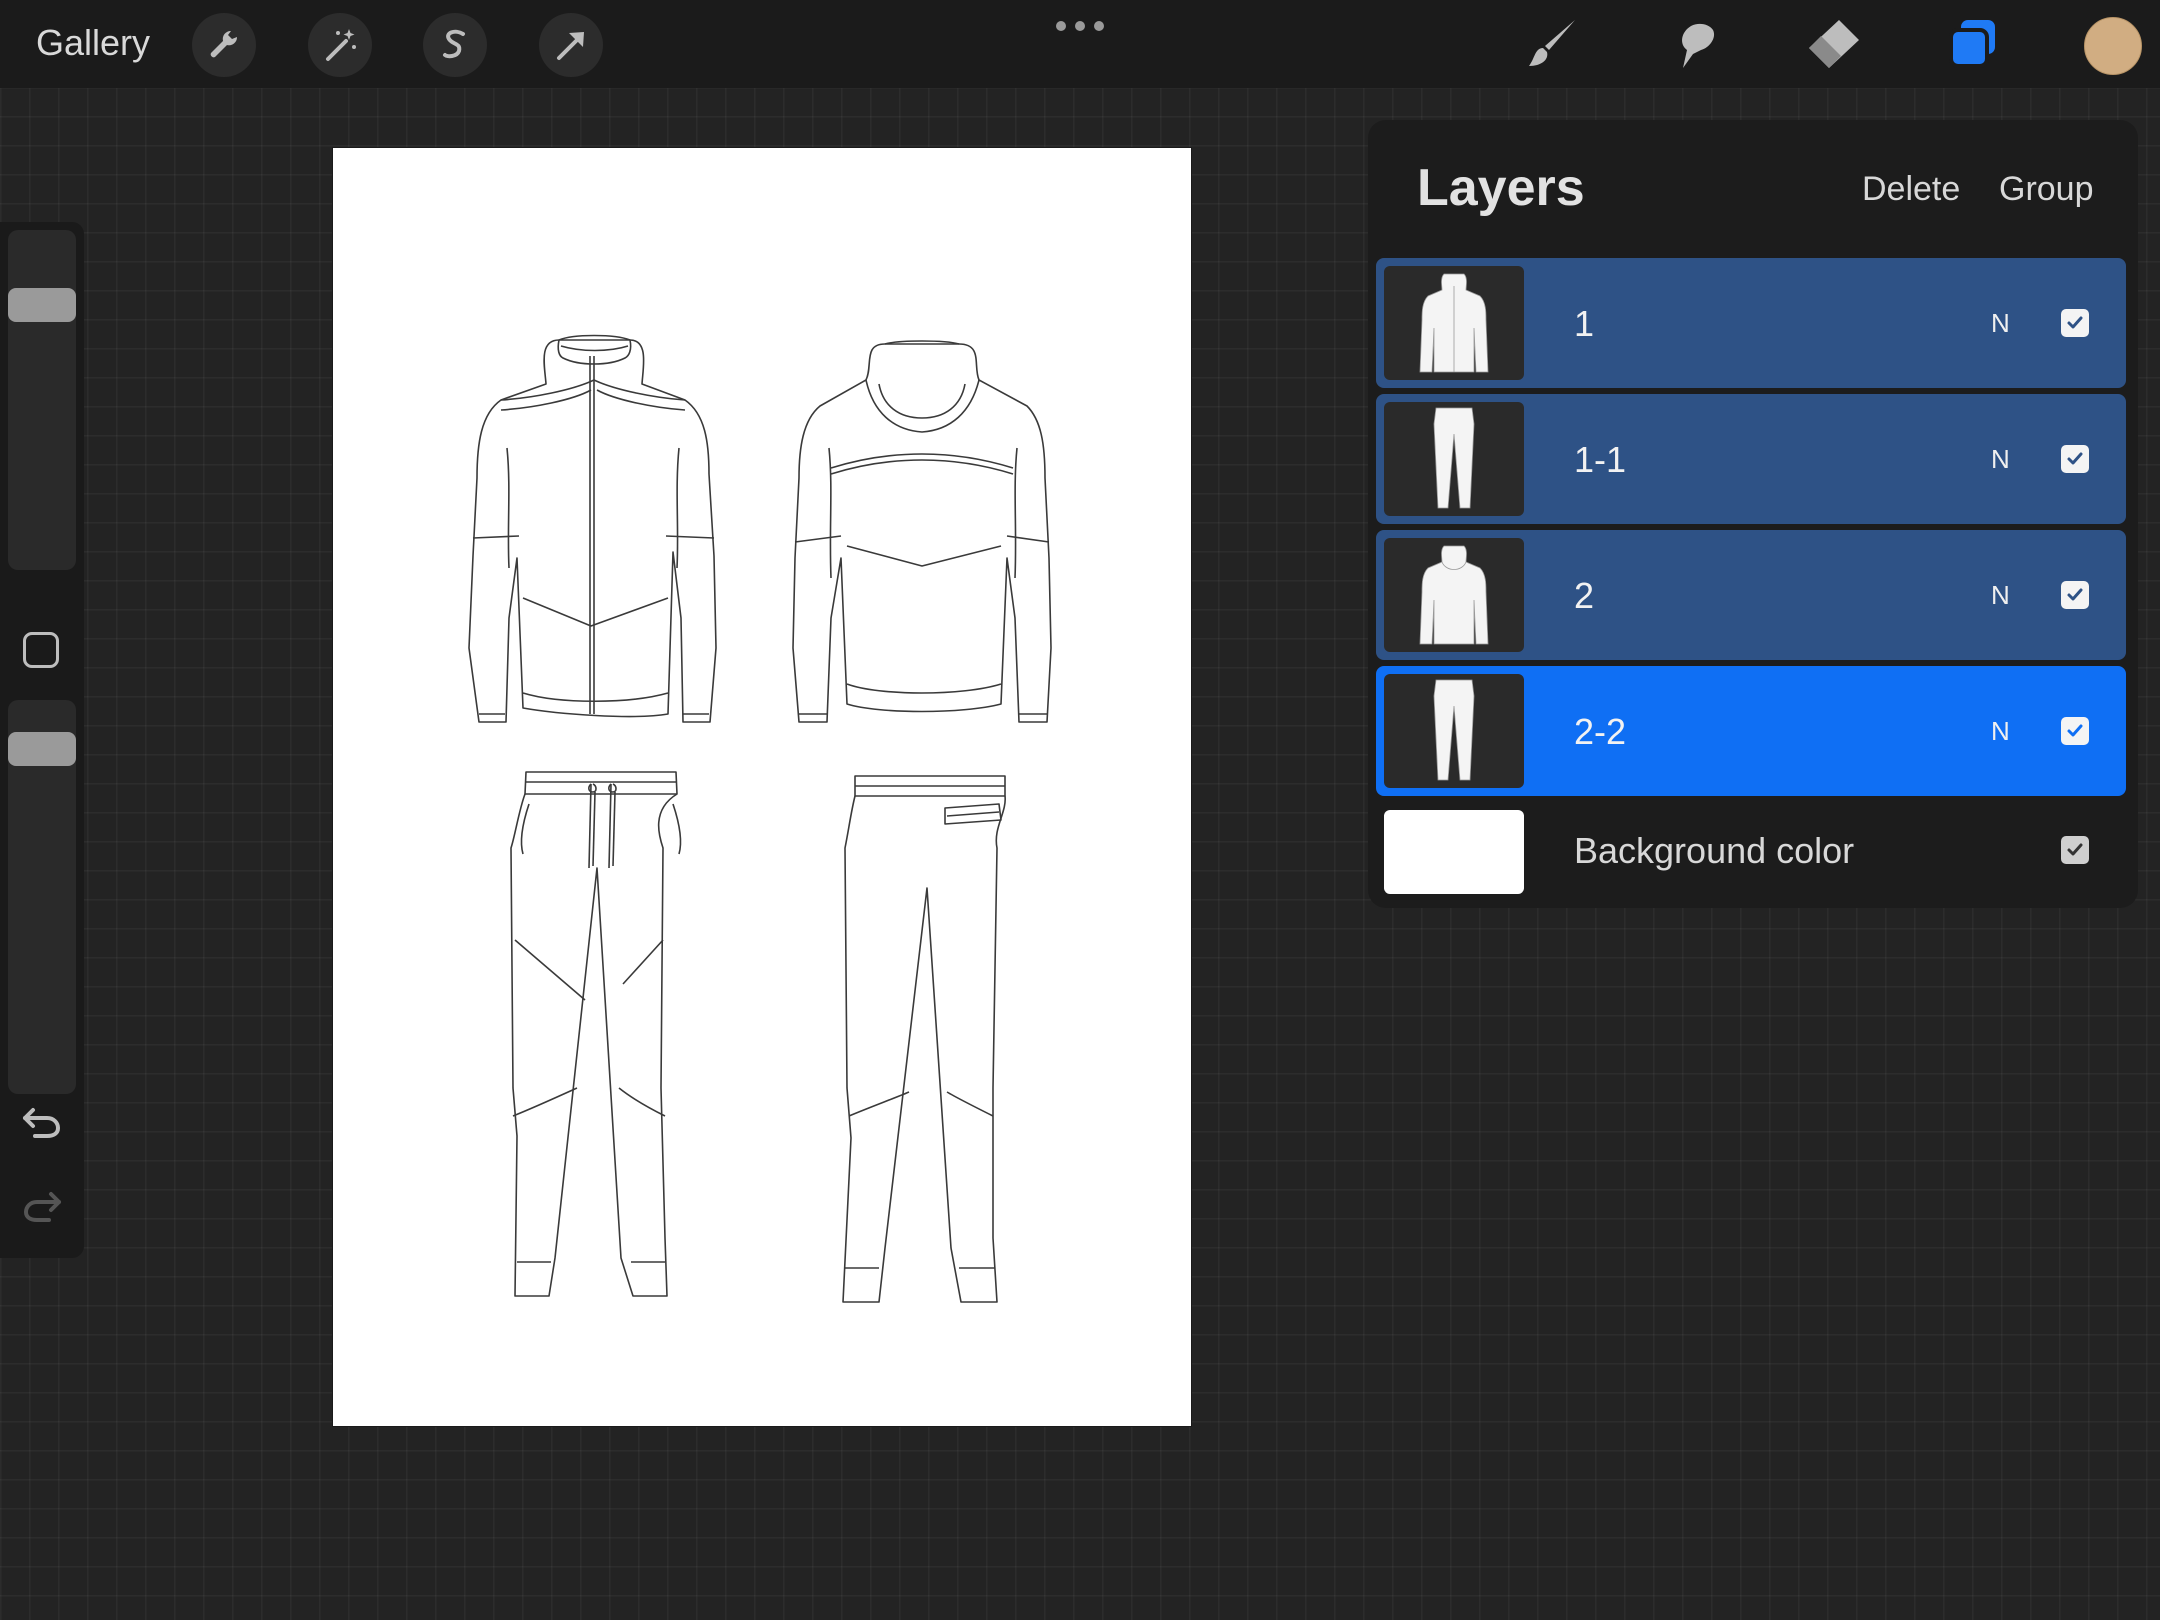 This screenshot has width=2160, height=1620. Describe the element at coordinates (42, 400) in the screenshot. I see `brush-size-slider` at that location.